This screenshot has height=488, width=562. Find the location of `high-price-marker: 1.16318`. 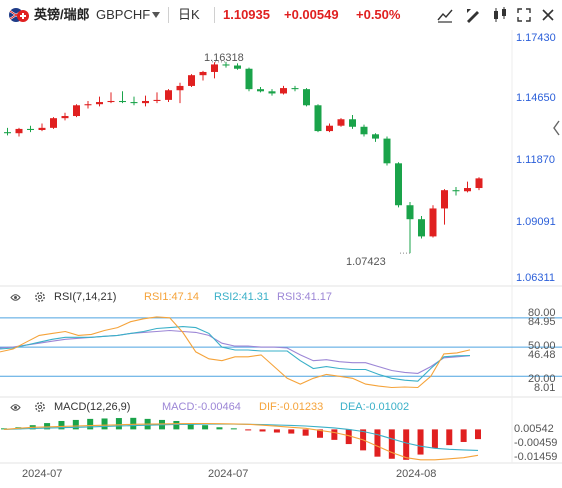

high-price-marker: 1.16318 is located at coordinates (224, 58).